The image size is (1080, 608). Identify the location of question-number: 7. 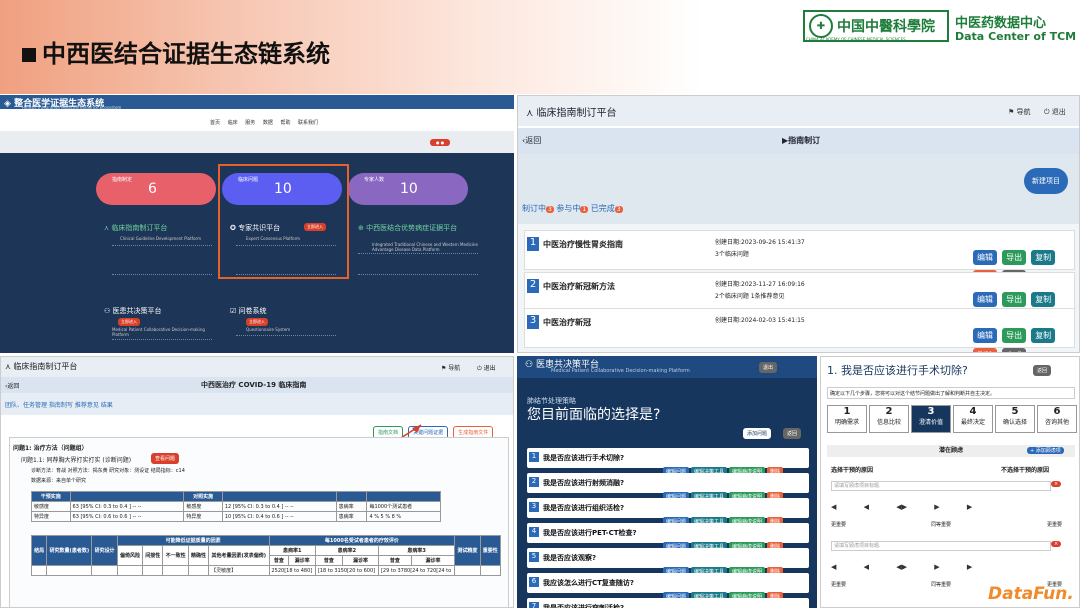
(534, 605).